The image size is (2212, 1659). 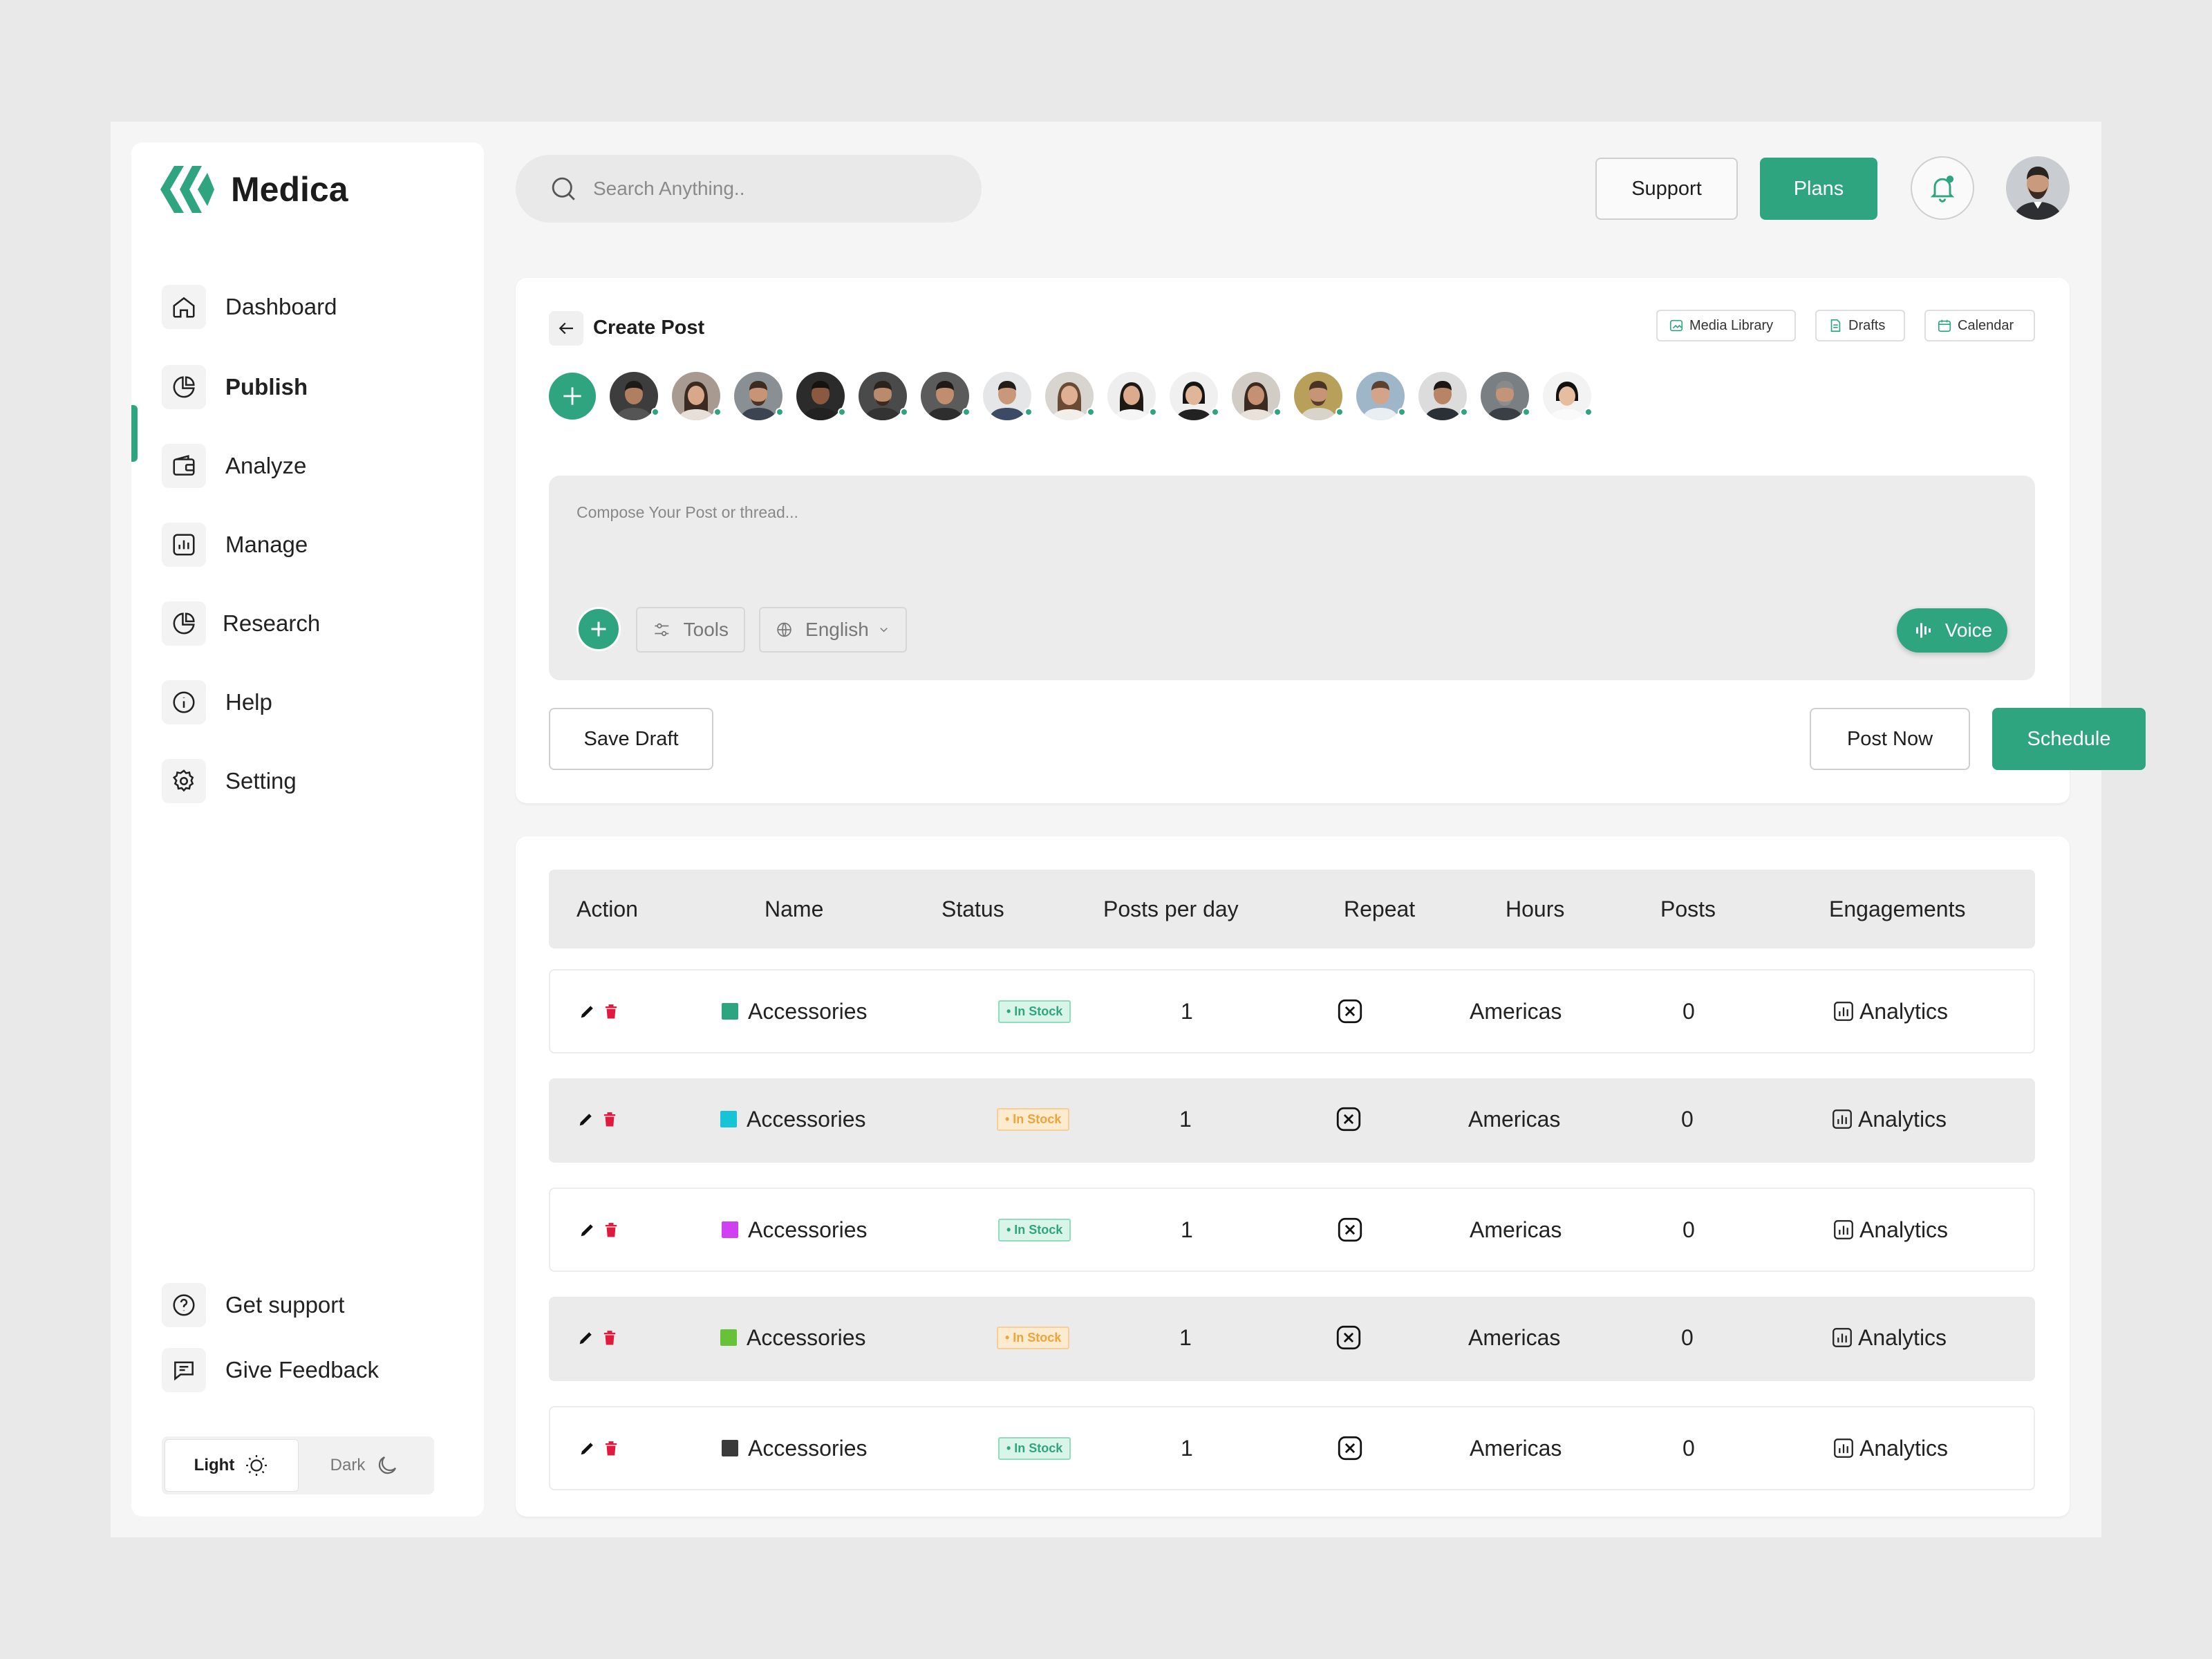 What do you see at coordinates (184, 1370) in the screenshot?
I see `chat-icon` at bounding box center [184, 1370].